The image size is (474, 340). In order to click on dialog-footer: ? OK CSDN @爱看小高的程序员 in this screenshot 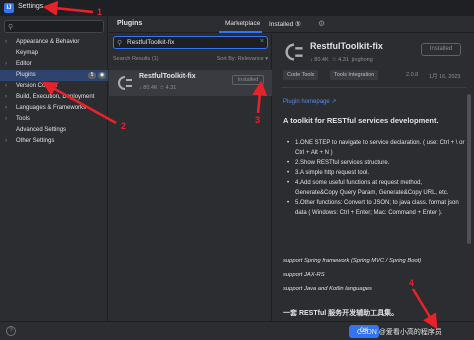, I will do `click(237, 330)`.